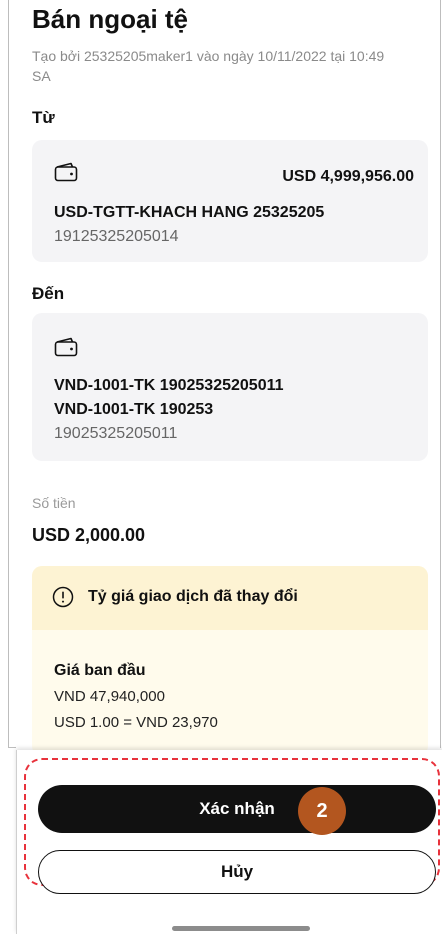 The image size is (442, 934). Describe the element at coordinates (237, 872) in the screenshot. I see `cancel-button: Hủy` at that location.